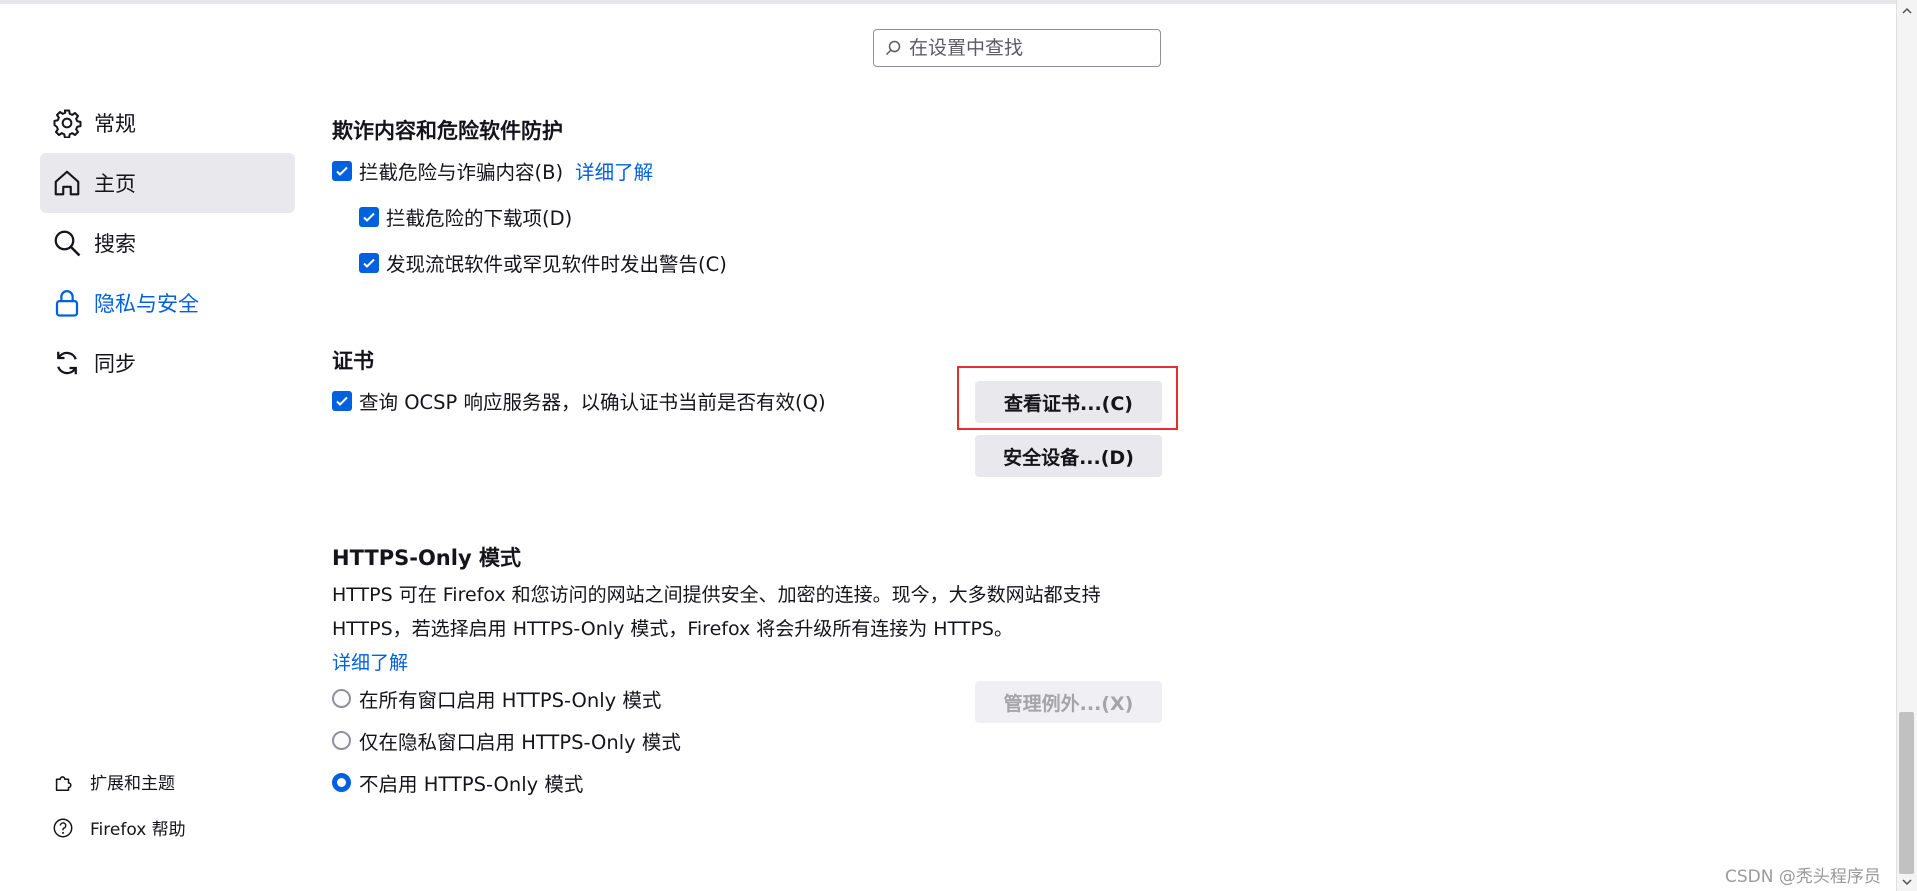 This screenshot has height=891, width=1917. I want to click on search-input, so click(1029, 48).